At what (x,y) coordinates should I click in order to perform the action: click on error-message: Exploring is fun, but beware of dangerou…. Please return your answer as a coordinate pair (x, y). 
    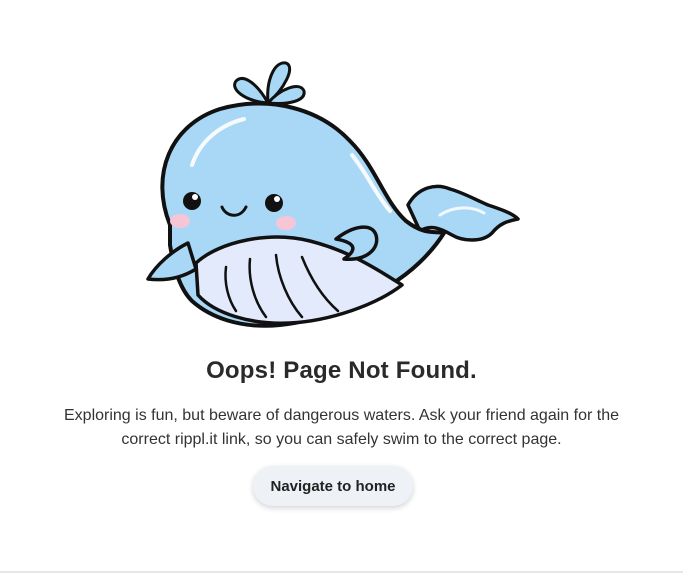
    Looking at the image, I should click on (341, 427).